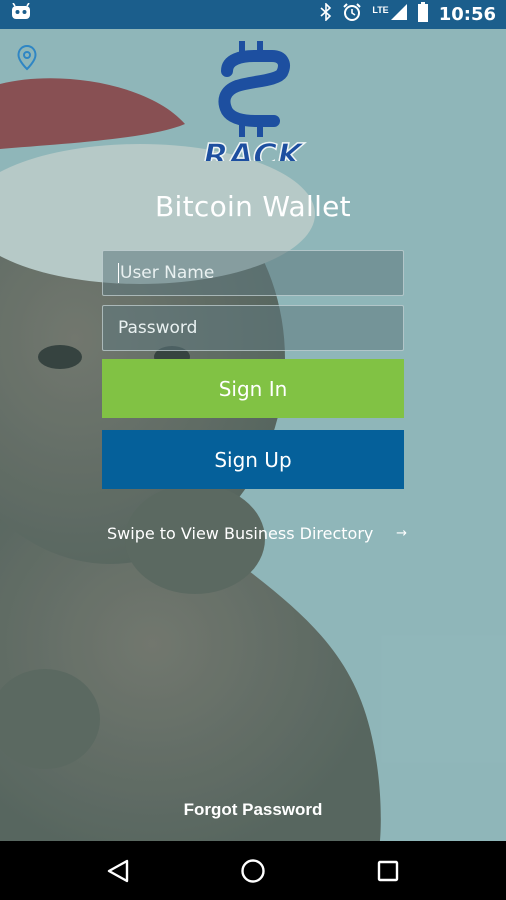 This screenshot has height=900, width=506. Describe the element at coordinates (240, 533) in the screenshot. I see `swipe-text: Swipe to View Business Directory` at that location.